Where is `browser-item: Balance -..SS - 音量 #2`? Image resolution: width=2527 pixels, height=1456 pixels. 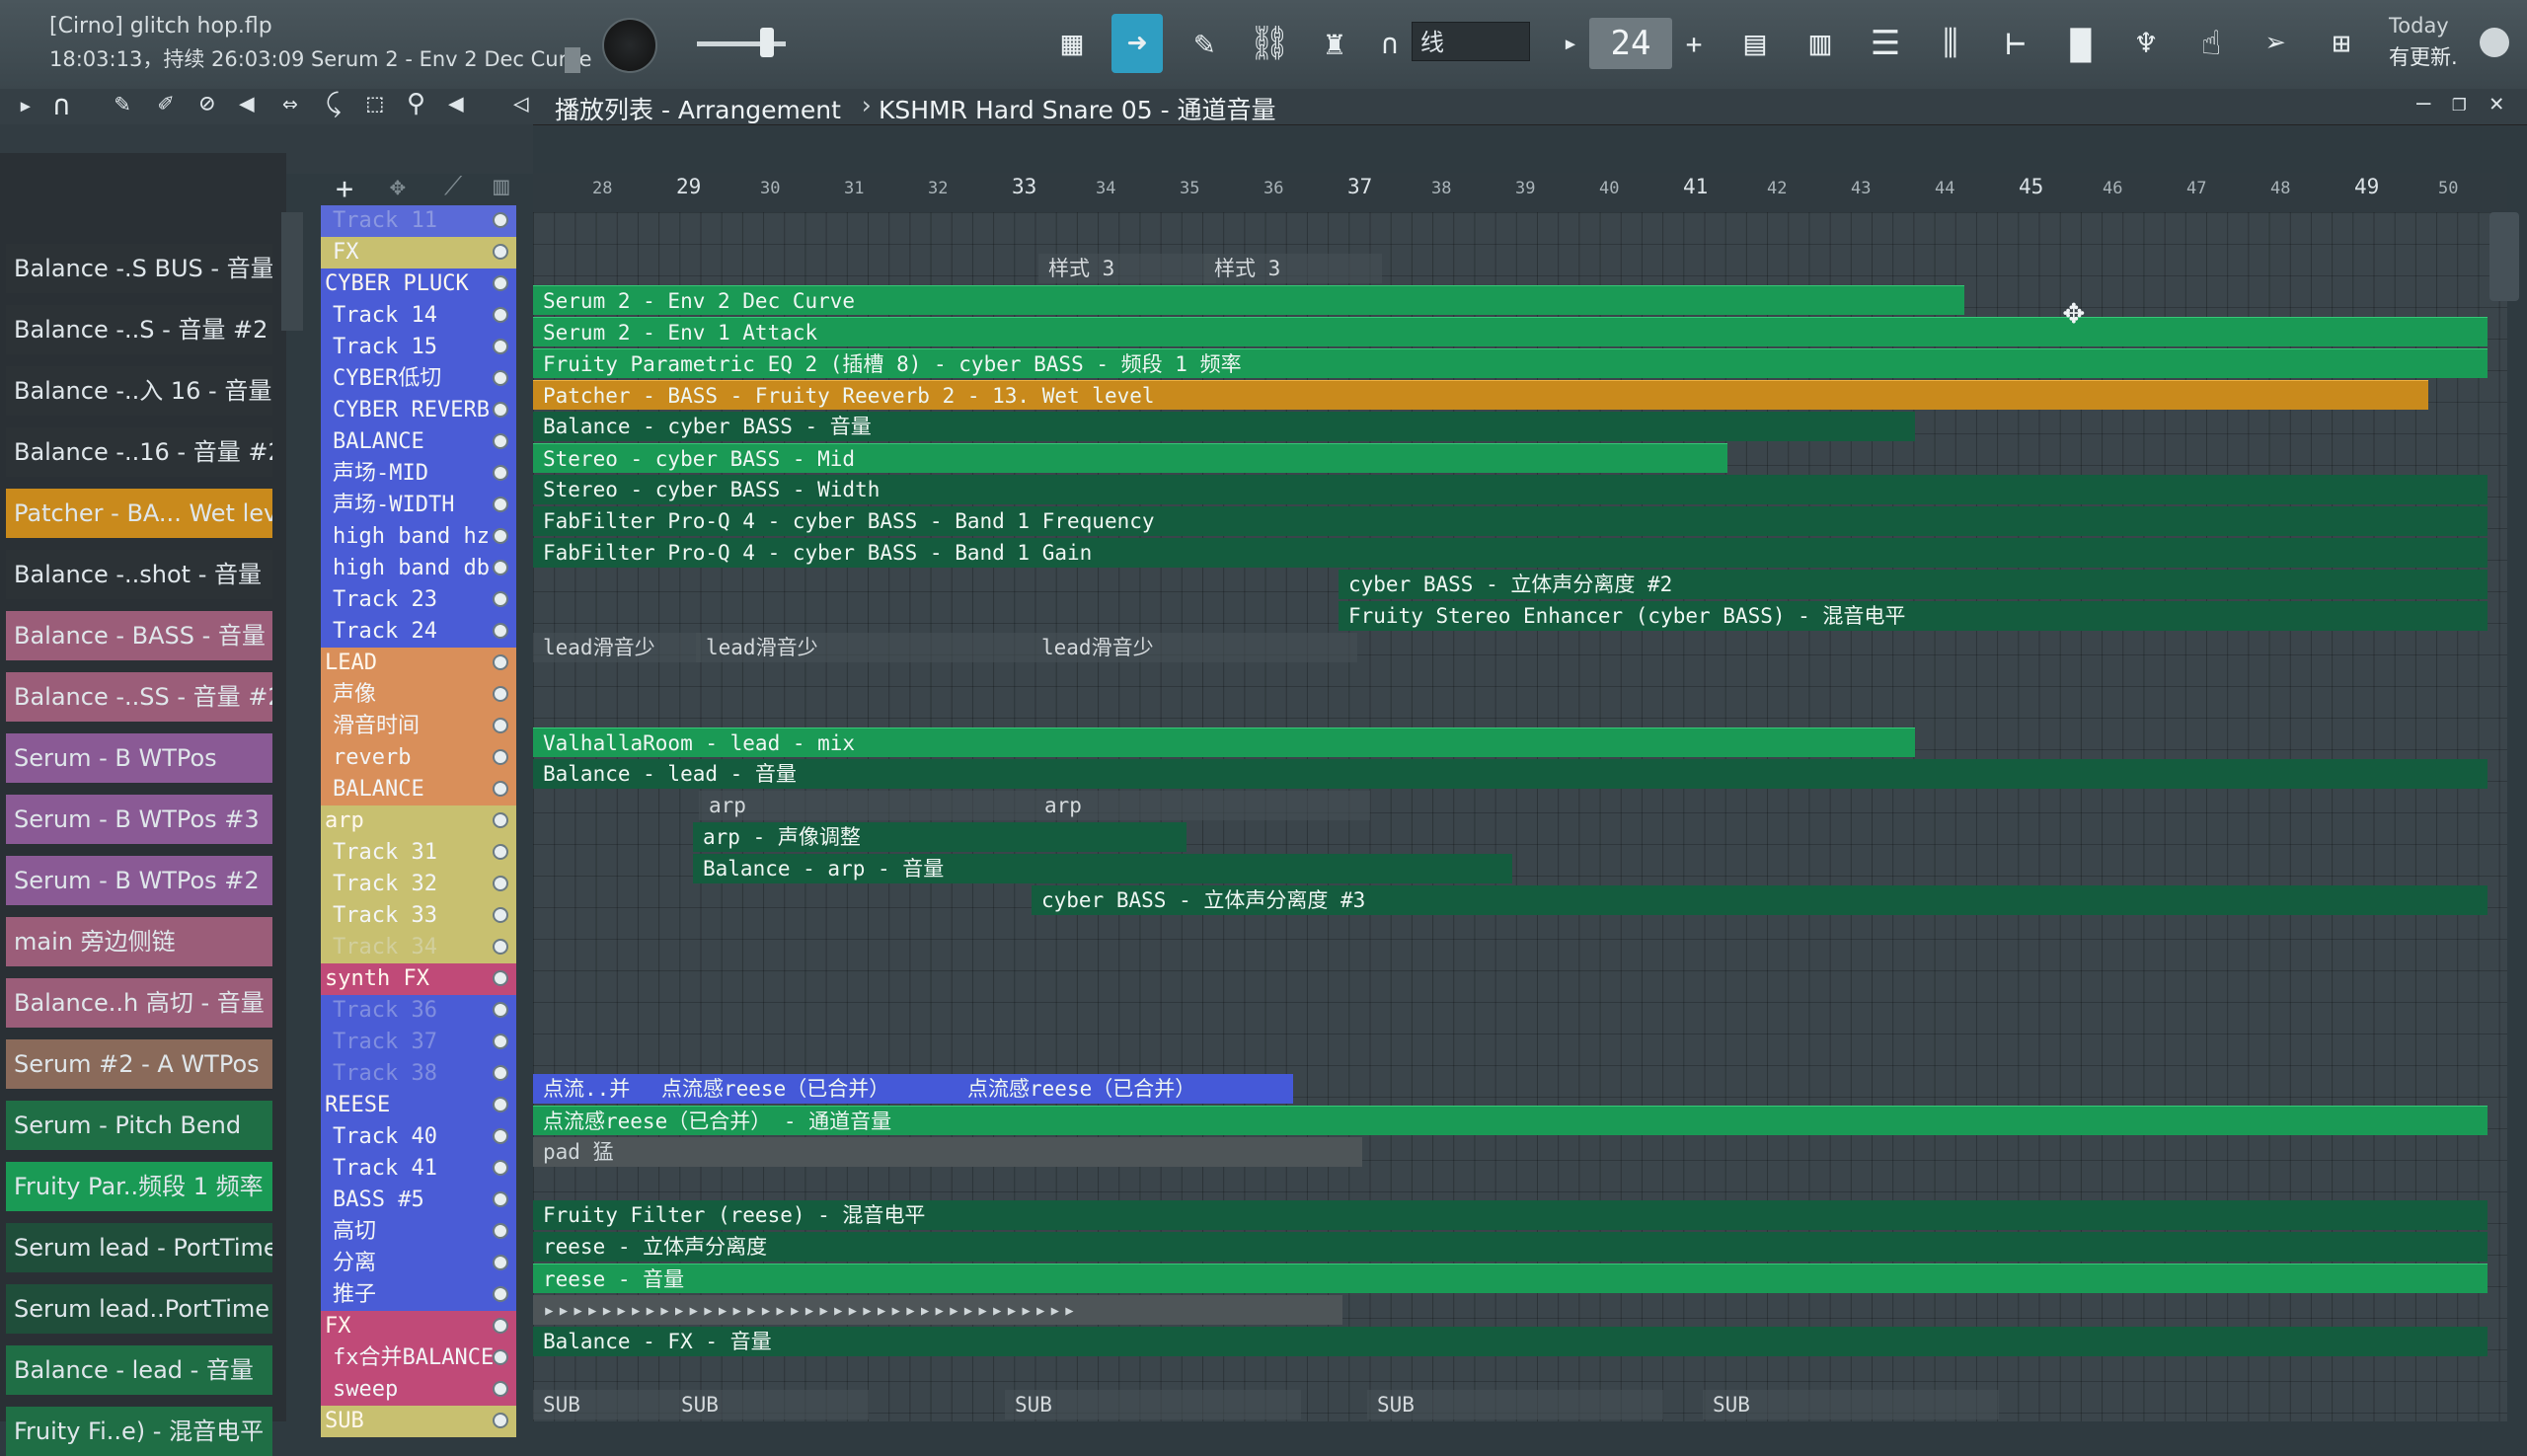 browser-item: Balance -..SS - 音量 #2 is located at coordinates (139, 697).